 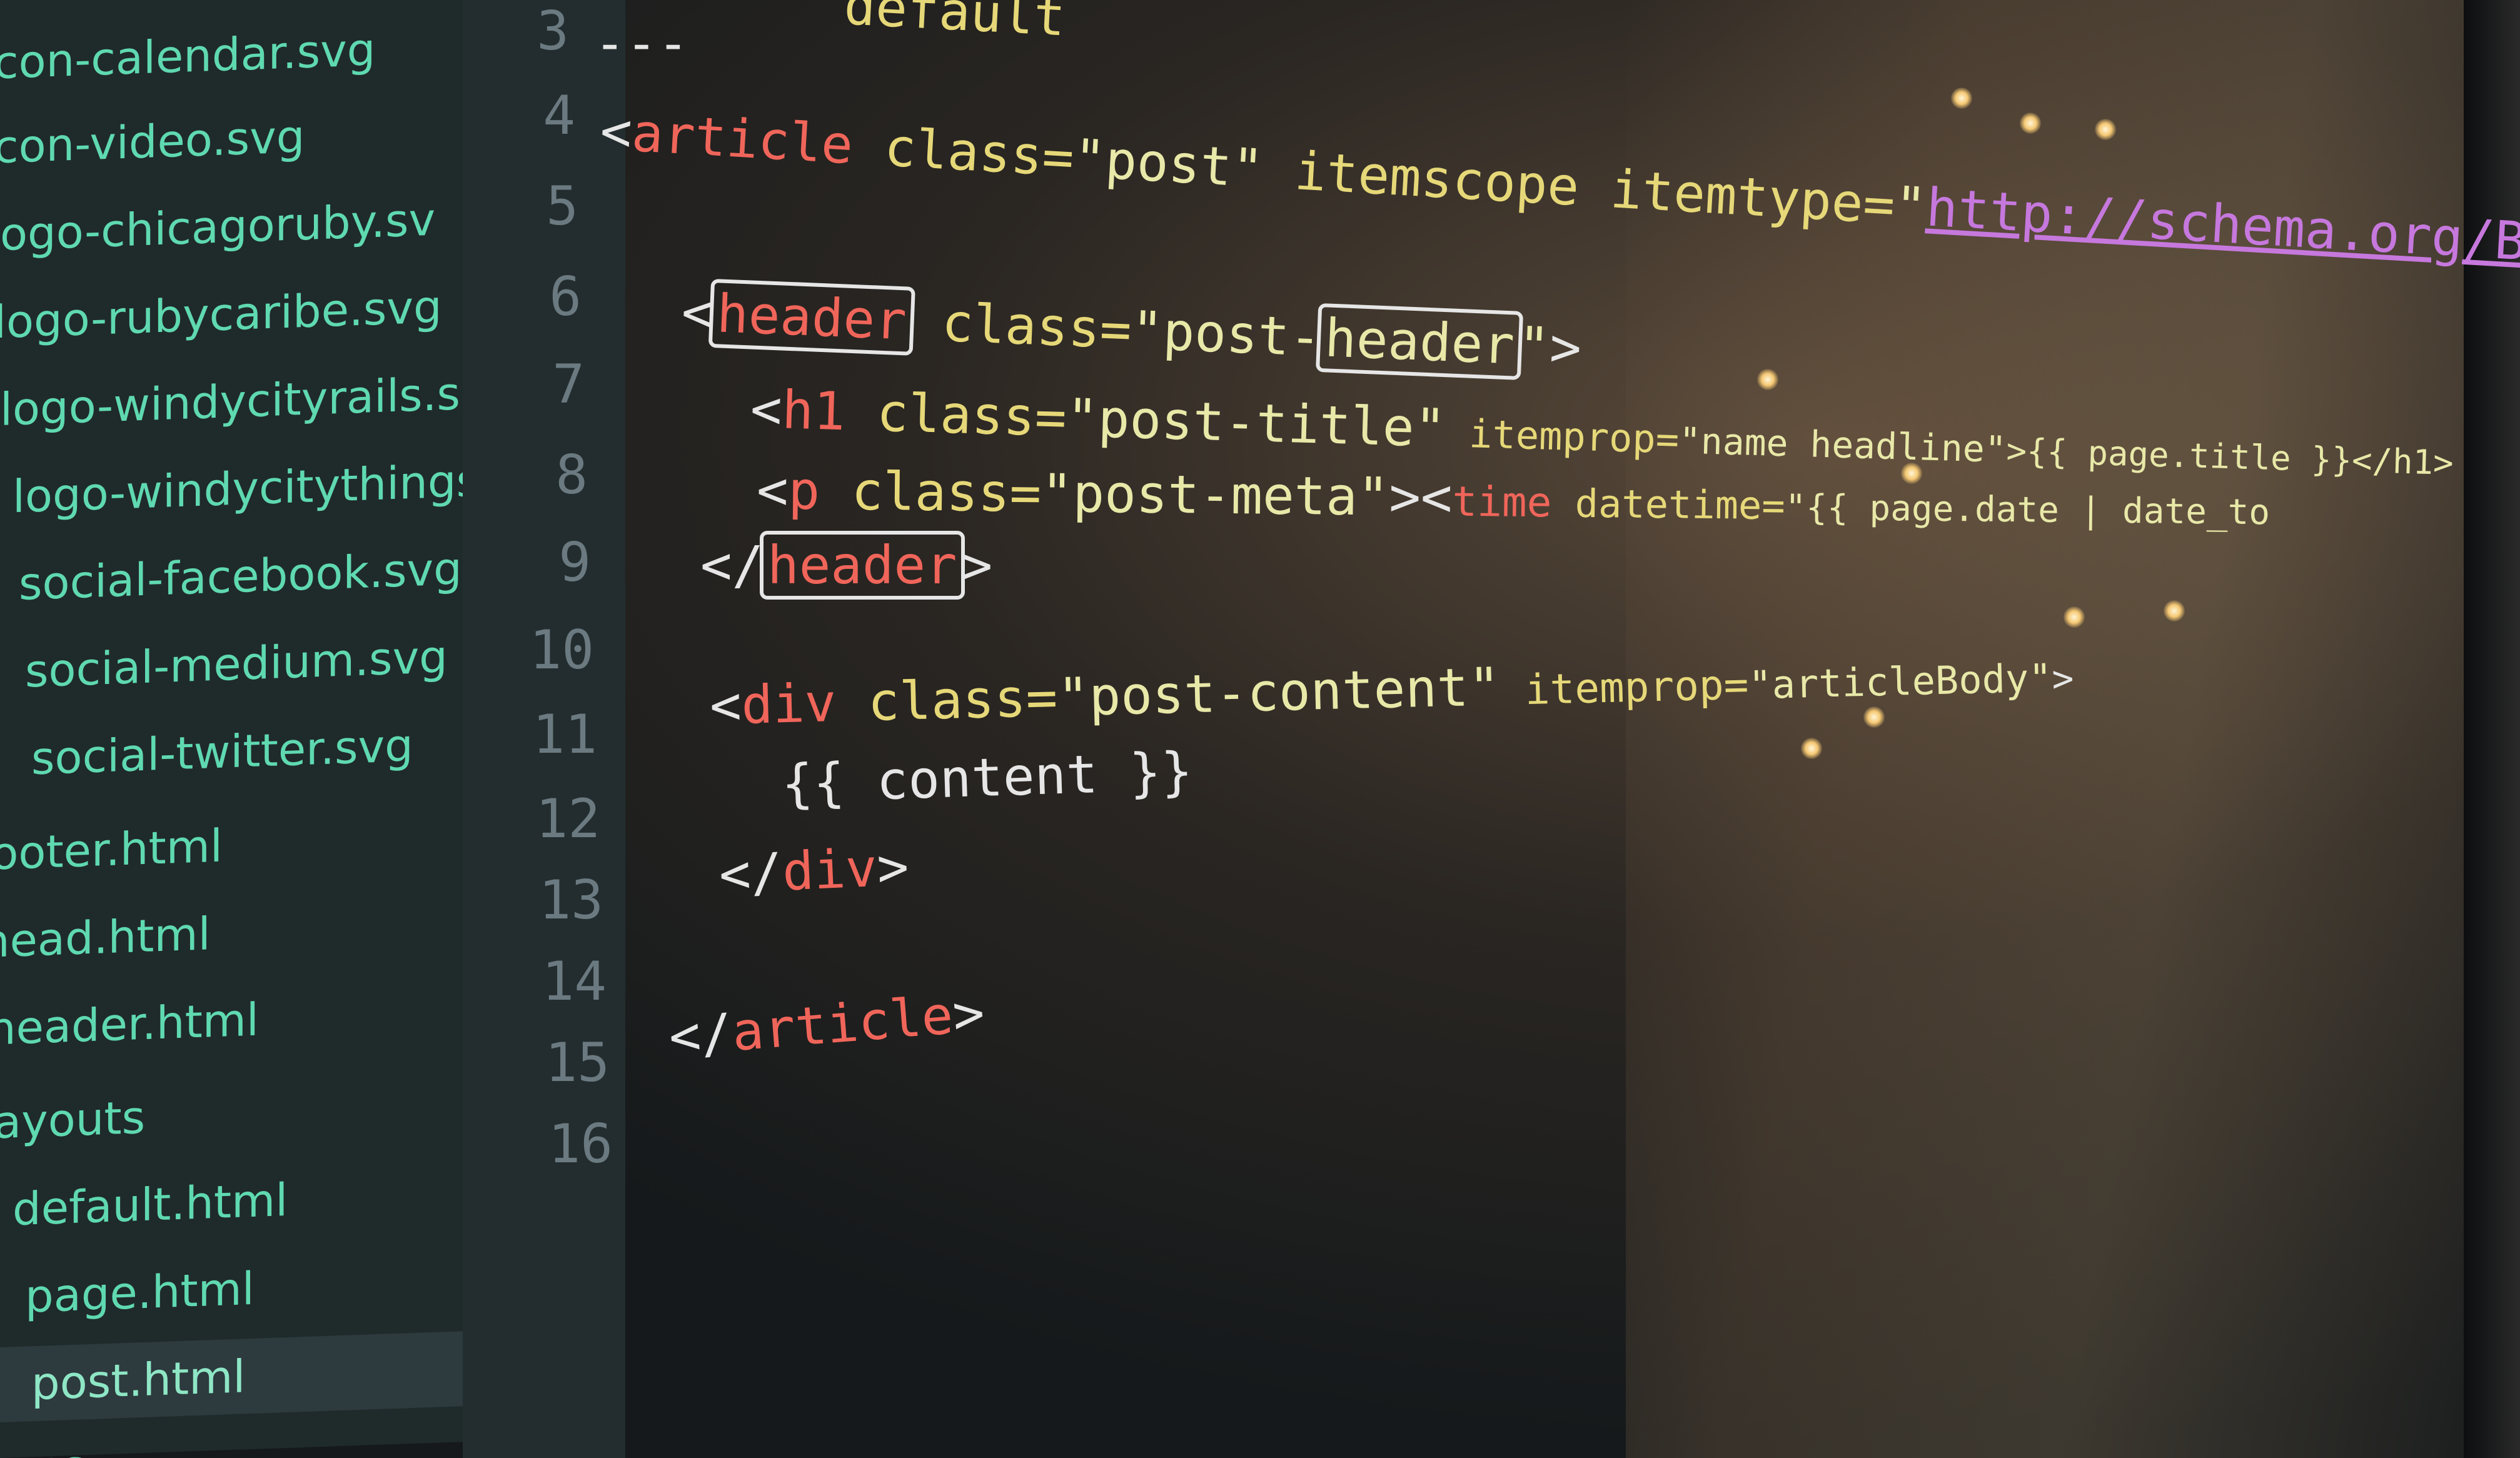 What do you see at coordinates (578, 1063) in the screenshot?
I see `line-number: 15` at bounding box center [578, 1063].